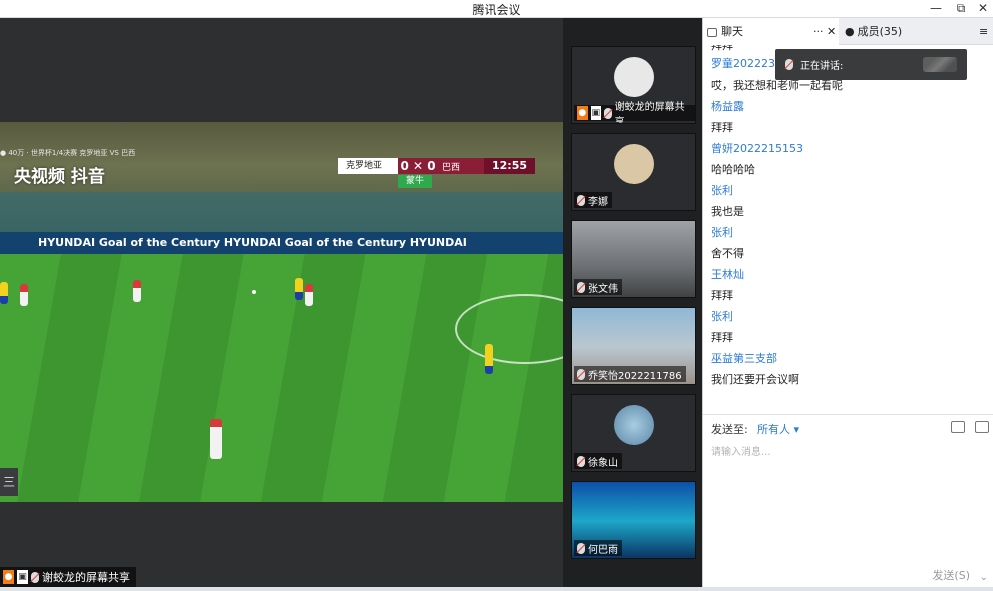 The image size is (993, 591). I want to click on more-options-button: ···, so click(818, 31).